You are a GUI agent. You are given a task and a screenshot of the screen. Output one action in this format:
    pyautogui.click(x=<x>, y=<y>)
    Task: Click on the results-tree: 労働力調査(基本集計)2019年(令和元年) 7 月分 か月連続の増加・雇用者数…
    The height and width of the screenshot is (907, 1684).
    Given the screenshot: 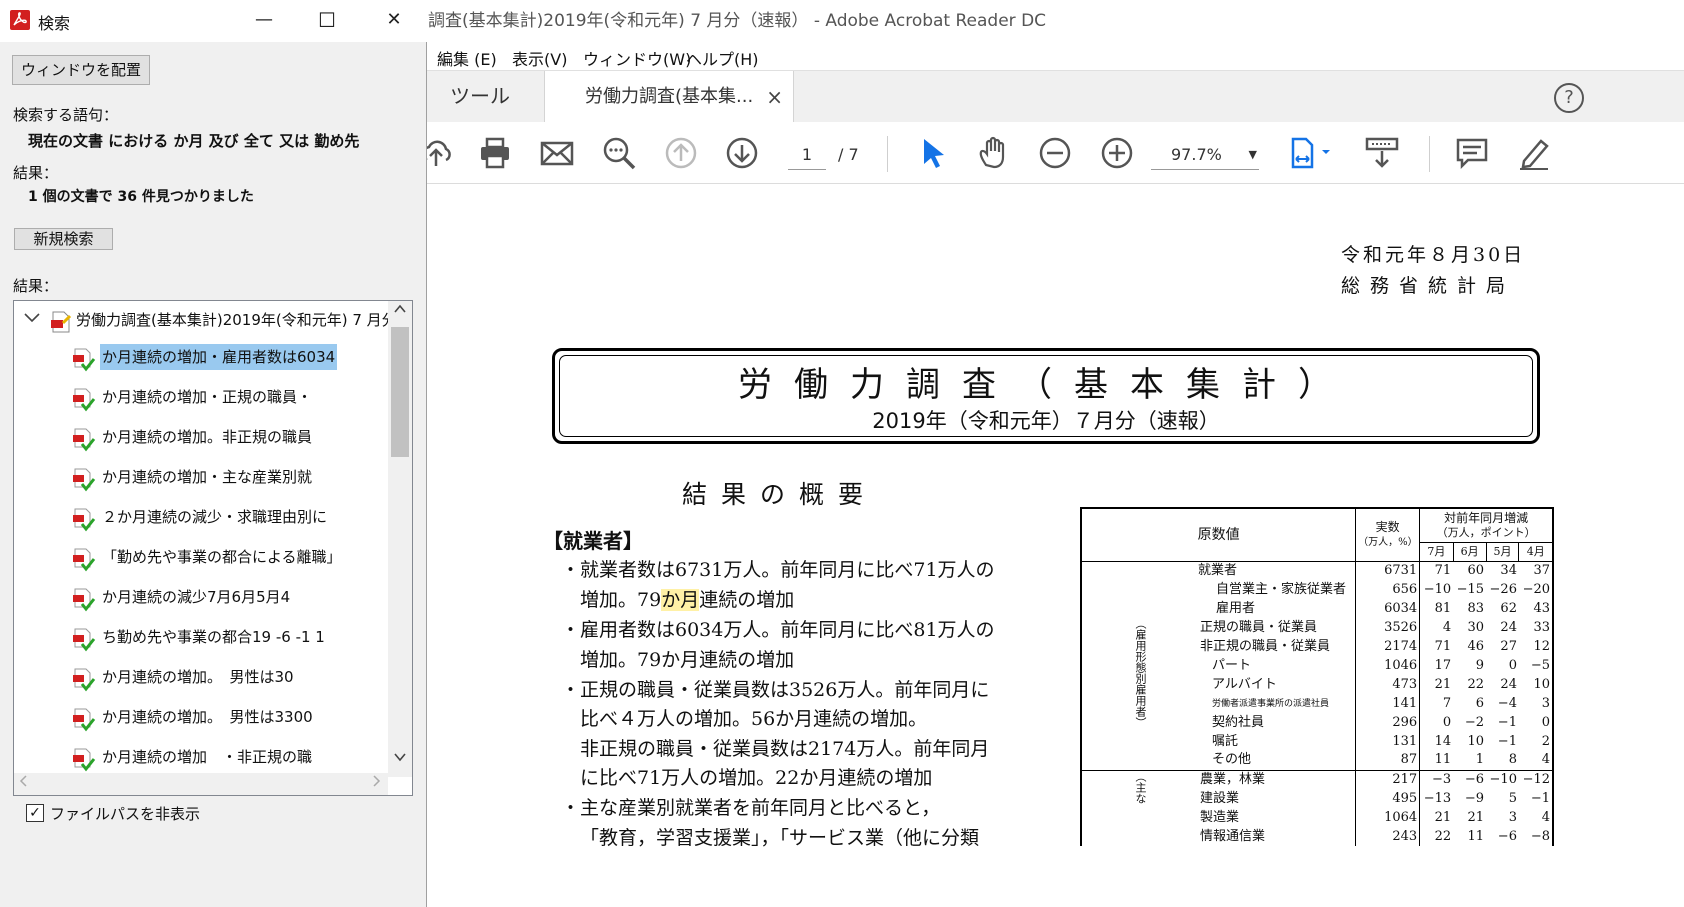 What is the action you would take?
    pyautogui.click(x=213, y=548)
    